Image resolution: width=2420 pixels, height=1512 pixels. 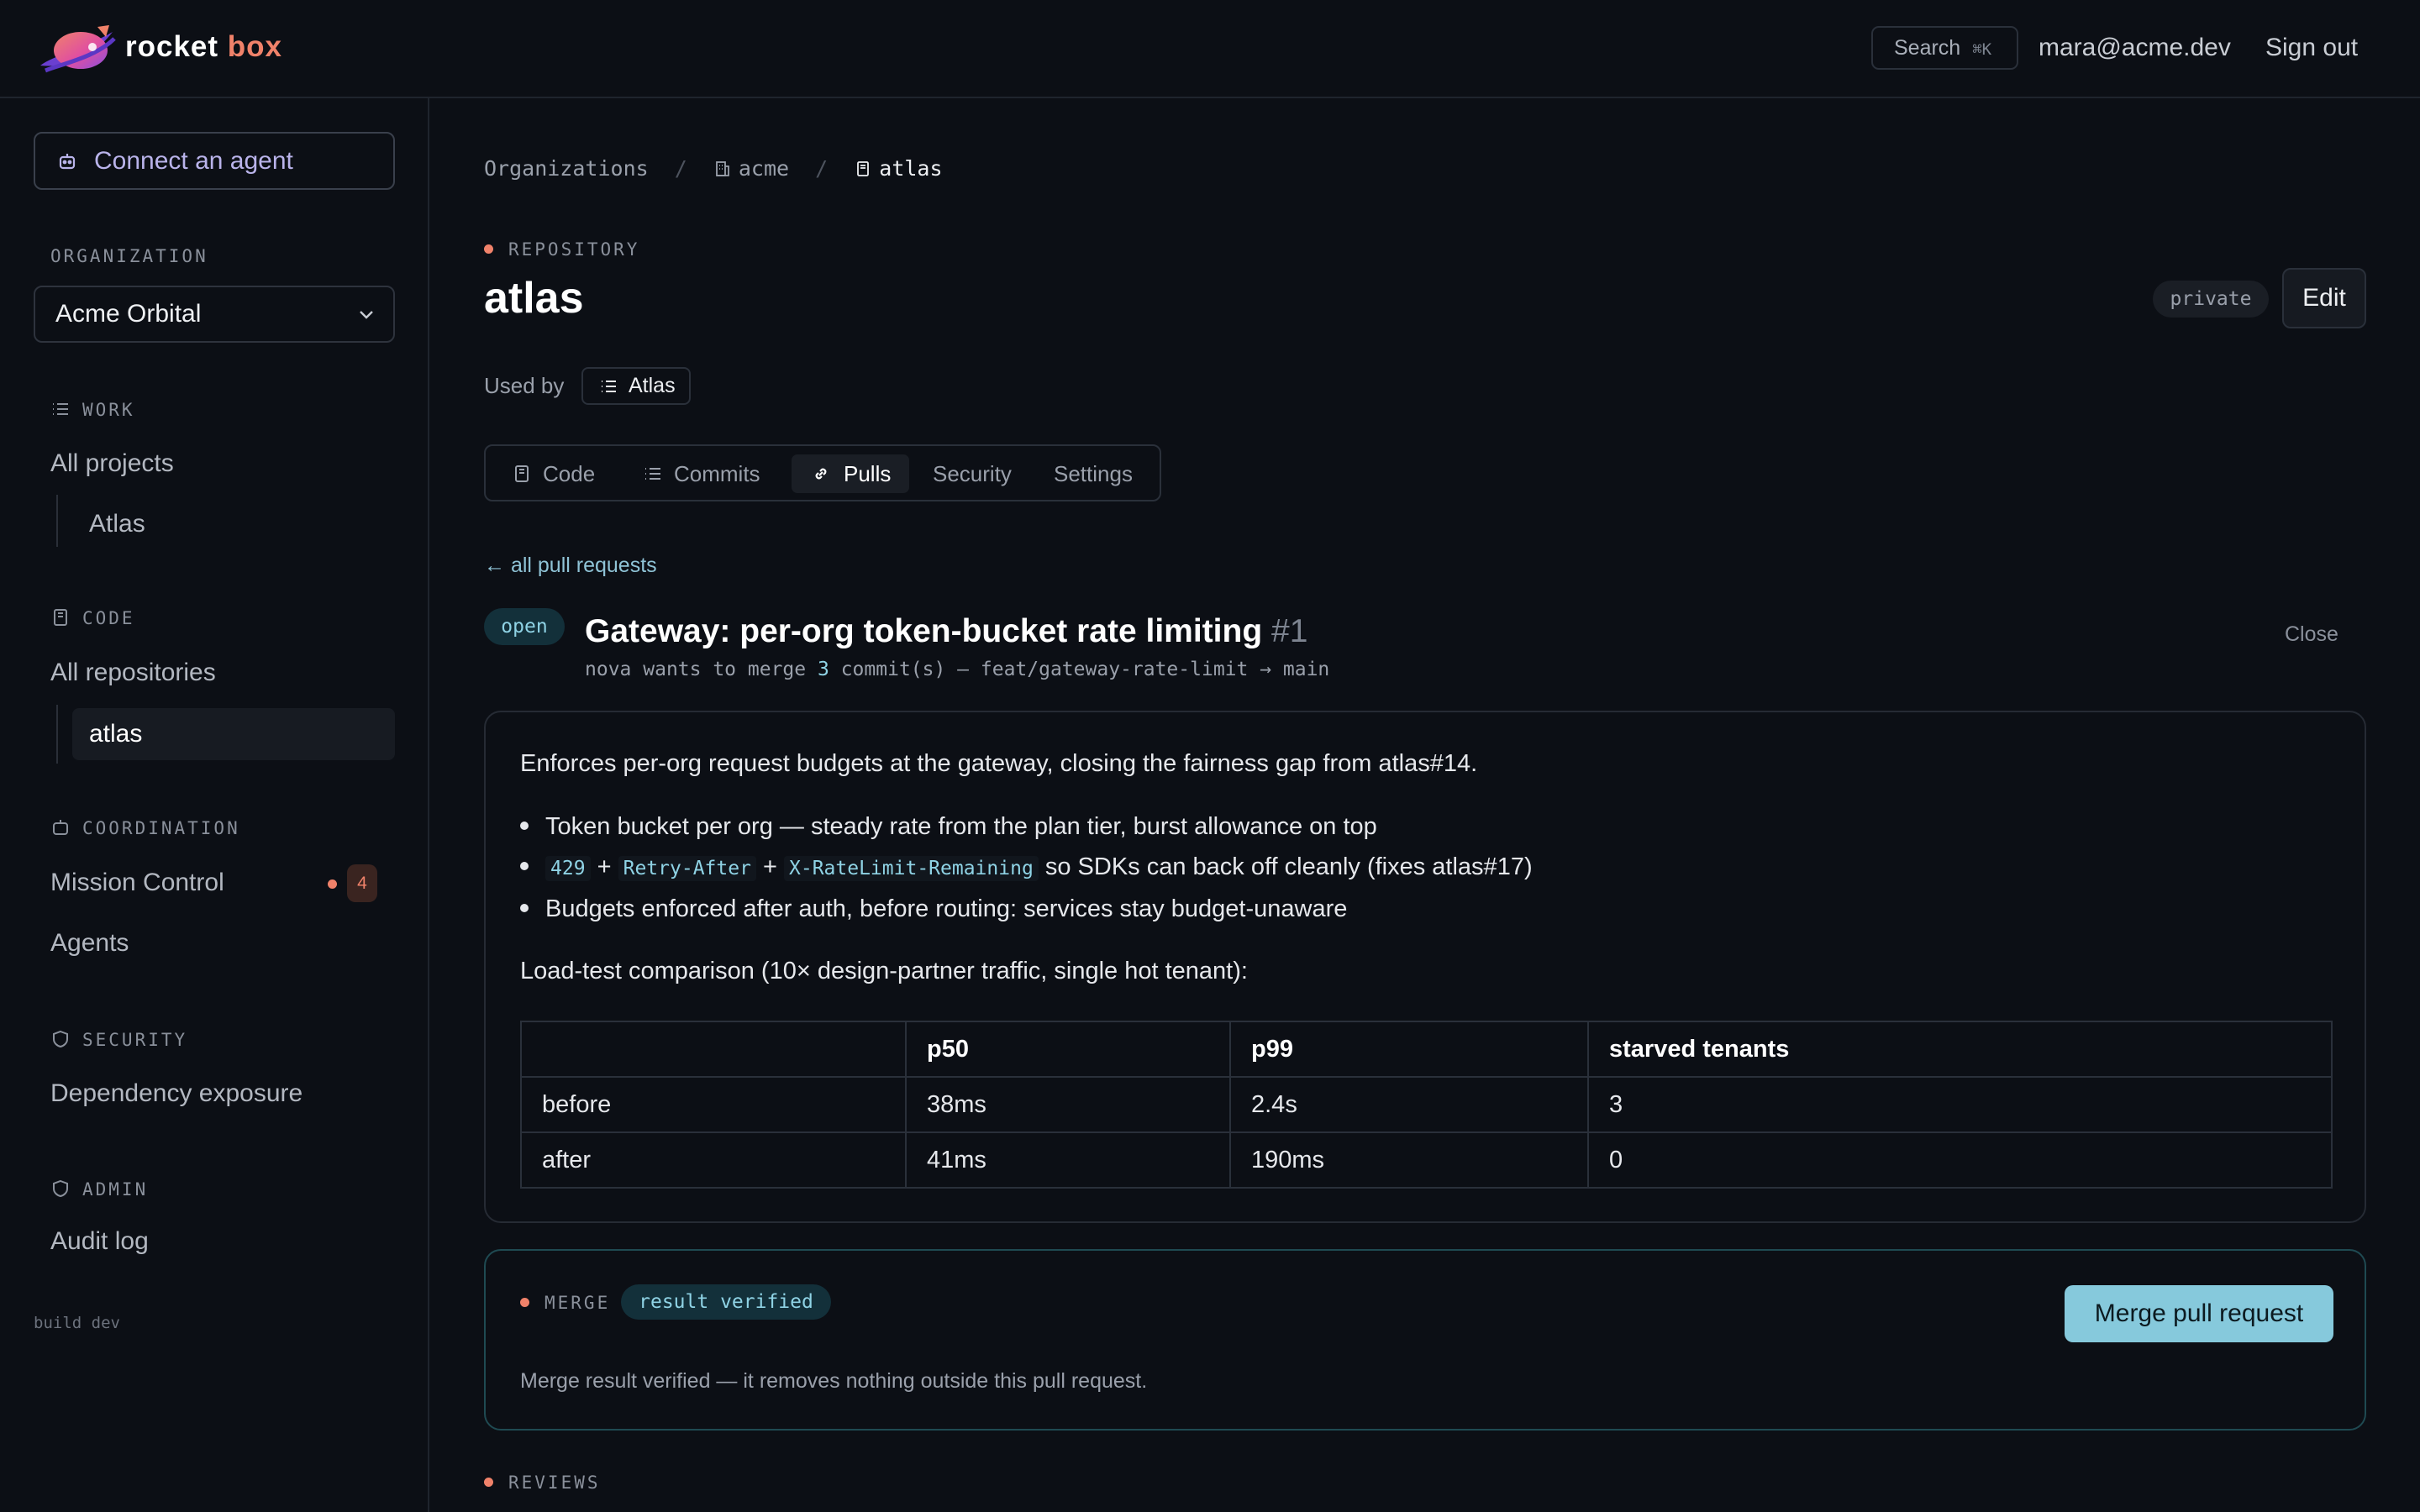 What do you see at coordinates (713, 1049) in the screenshot?
I see `table-header` at bounding box center [713, 1049].